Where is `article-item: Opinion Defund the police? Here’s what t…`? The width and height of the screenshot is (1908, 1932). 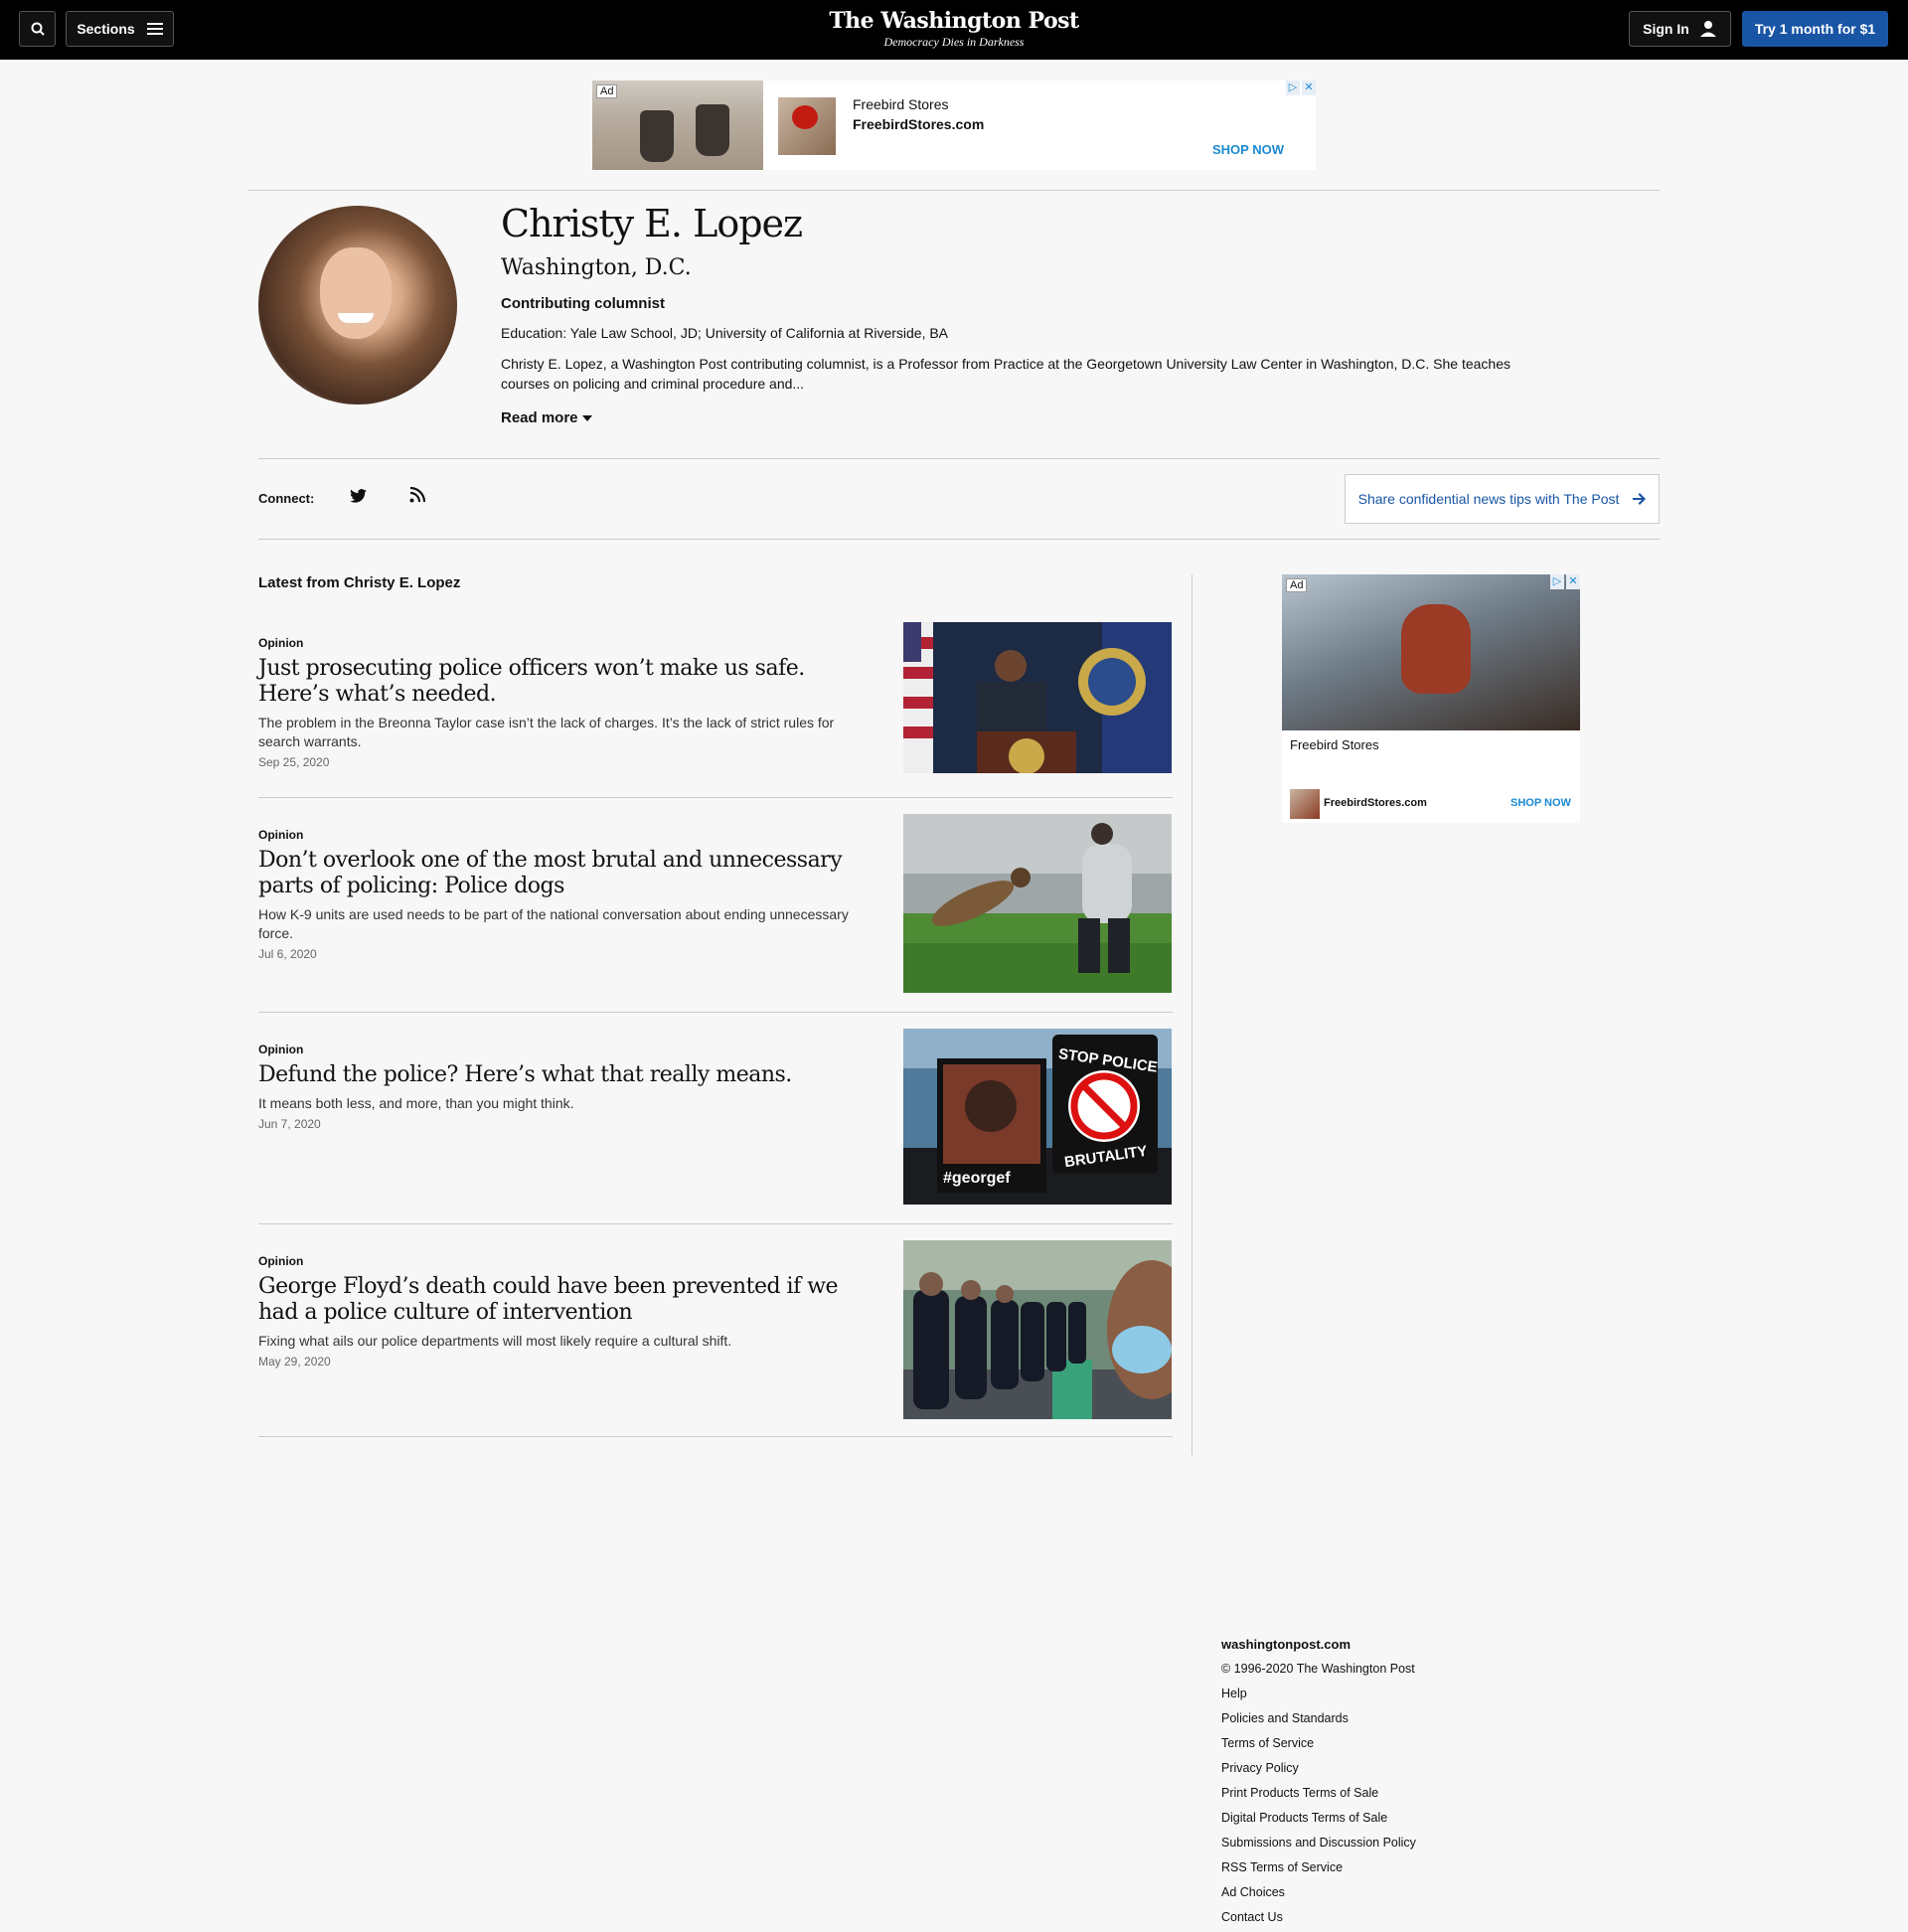 article-item: Opinion Defund the police? Here’s what t… is located at coordinates (715, 1117).